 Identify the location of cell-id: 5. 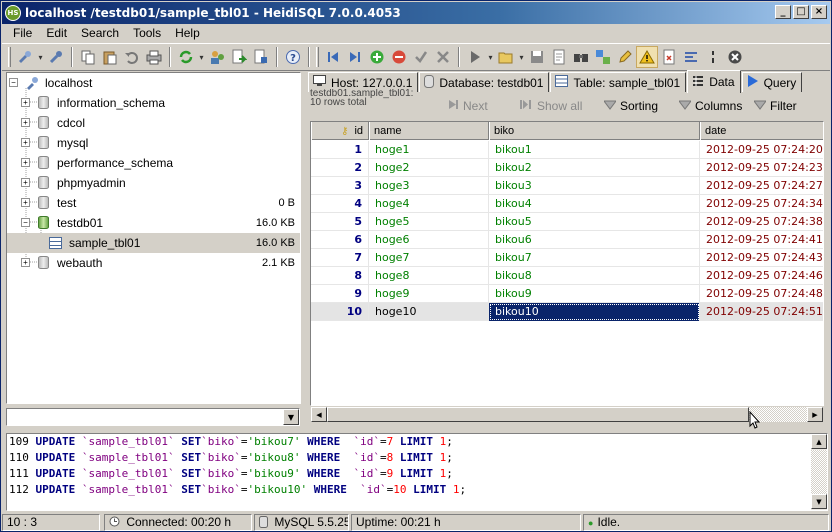
(340, 222).